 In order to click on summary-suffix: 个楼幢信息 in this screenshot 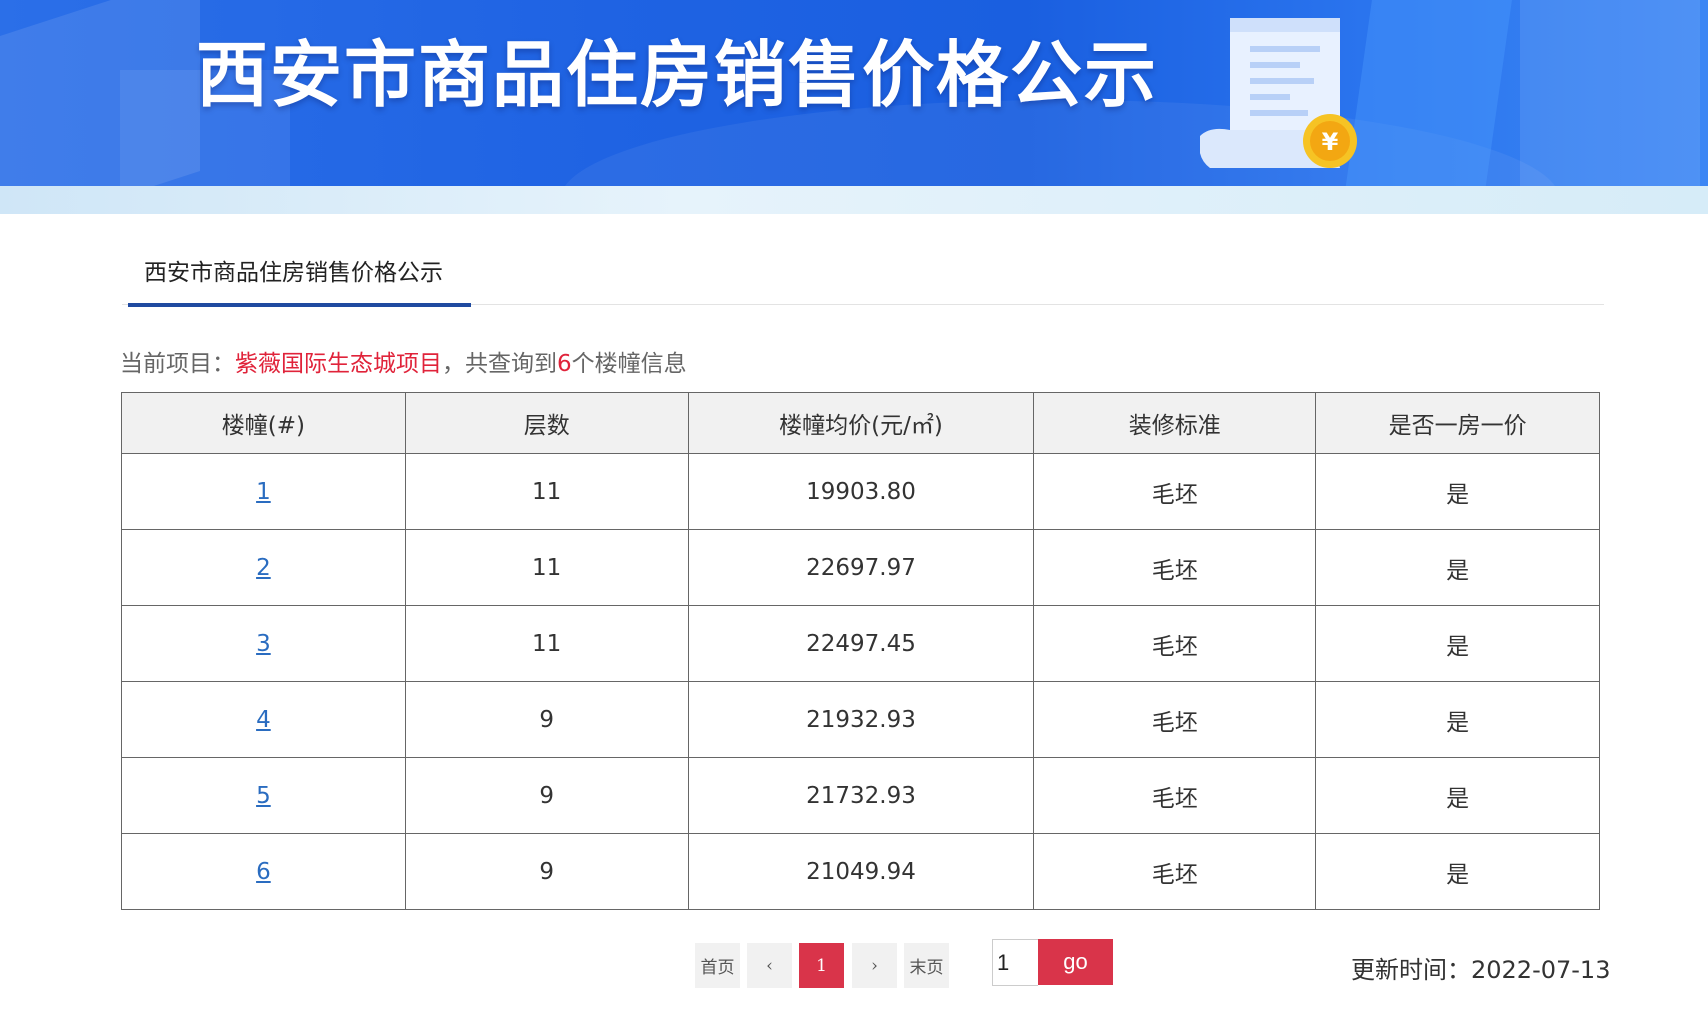, I will do `click(629, 364)`.